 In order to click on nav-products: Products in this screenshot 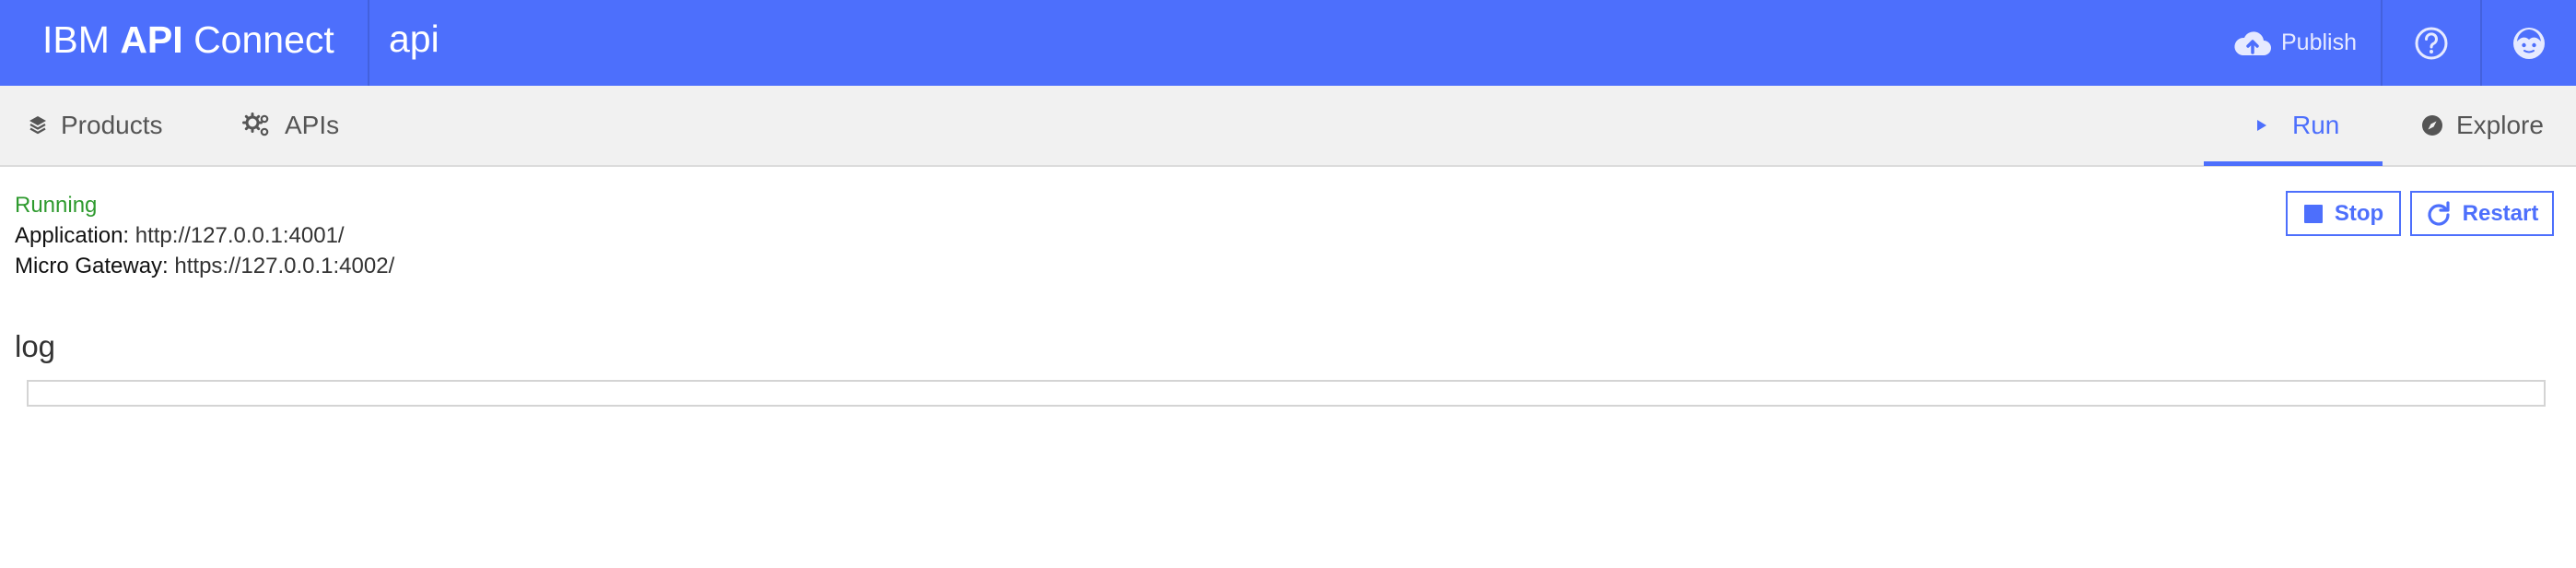, I will do `click(95, 126)`.